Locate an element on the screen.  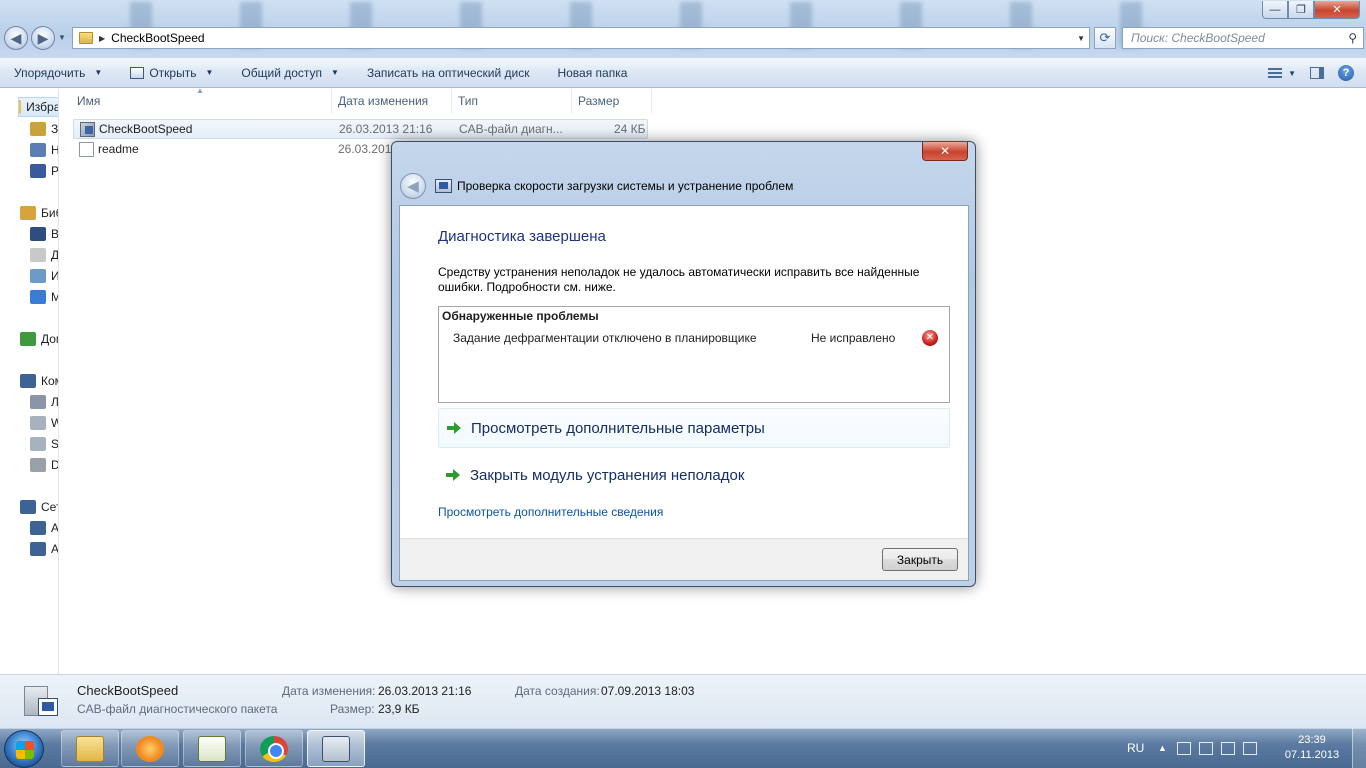
help-icon: ? is located at coordinates (1346, 73).